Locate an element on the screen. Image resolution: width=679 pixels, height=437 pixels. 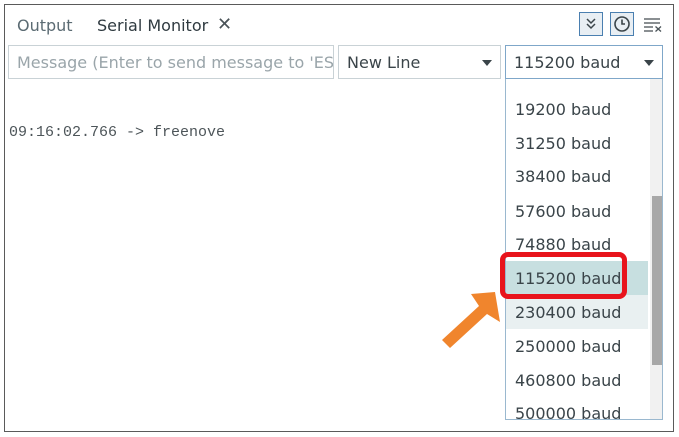
tab-serial-monitor: Serial Monitor is located at coordinates (152, 26).